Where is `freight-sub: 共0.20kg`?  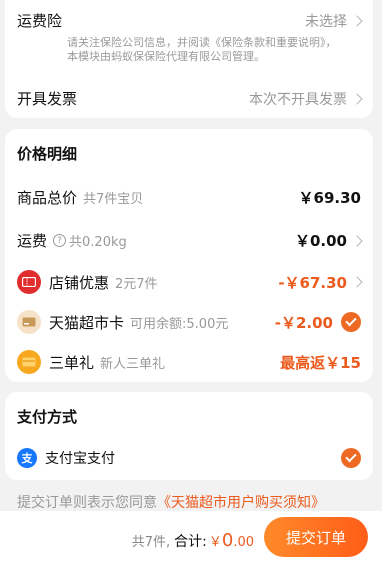
freight-sub: 共0.20kg is located at coordinates (98, 242).